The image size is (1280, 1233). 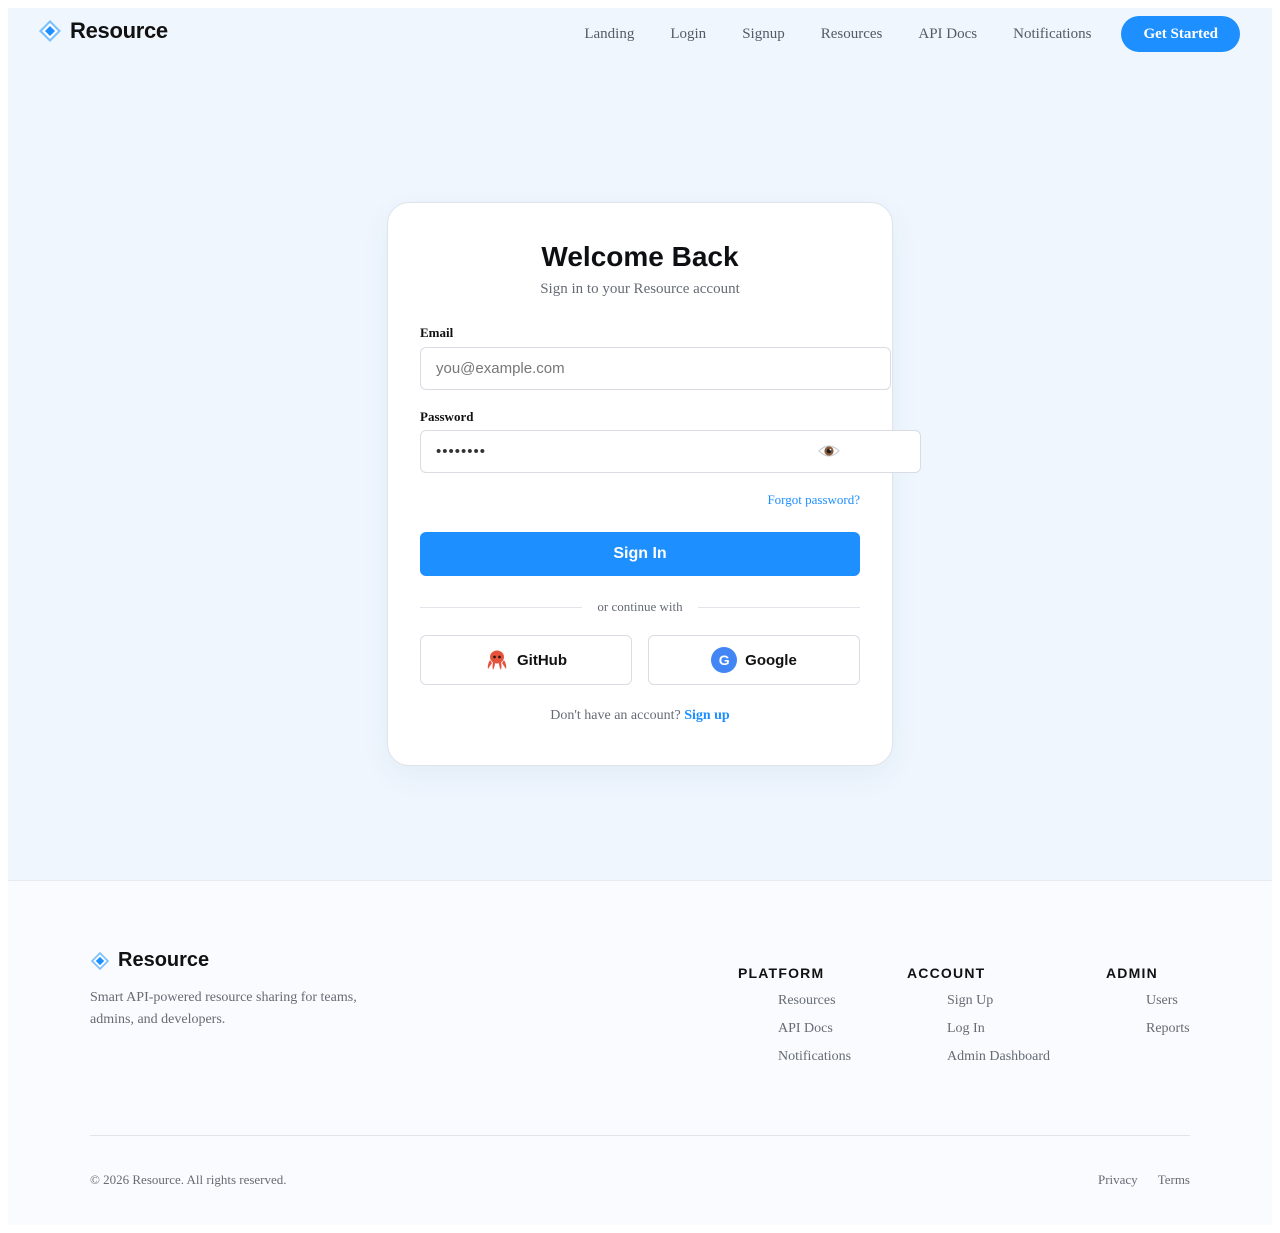 What do you see at coordinates (640, 256) in the screenshot?
I see `login-title: Welcome Back` at bounding box center [640, 256].